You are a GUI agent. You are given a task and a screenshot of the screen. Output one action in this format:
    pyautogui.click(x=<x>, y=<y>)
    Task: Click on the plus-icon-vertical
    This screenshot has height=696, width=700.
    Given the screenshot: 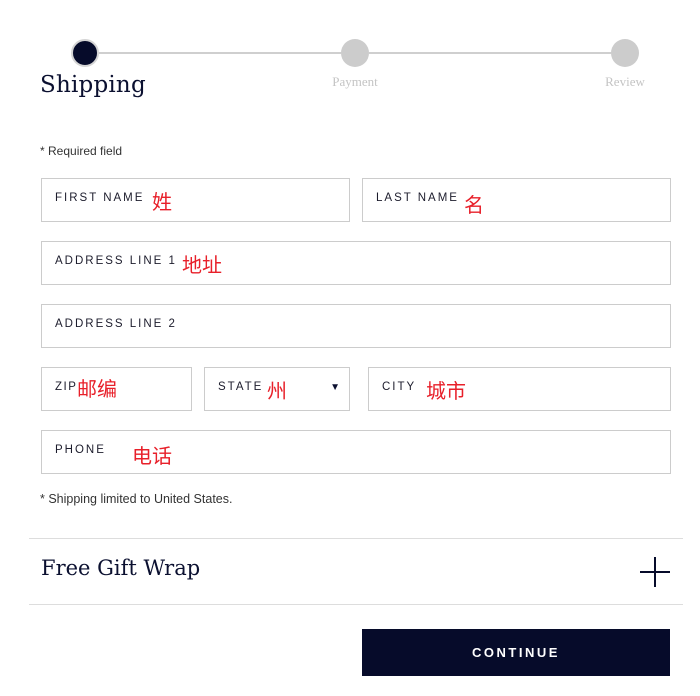 What is the action you would take?
    pyautogui.click(x=655, y=572)
    